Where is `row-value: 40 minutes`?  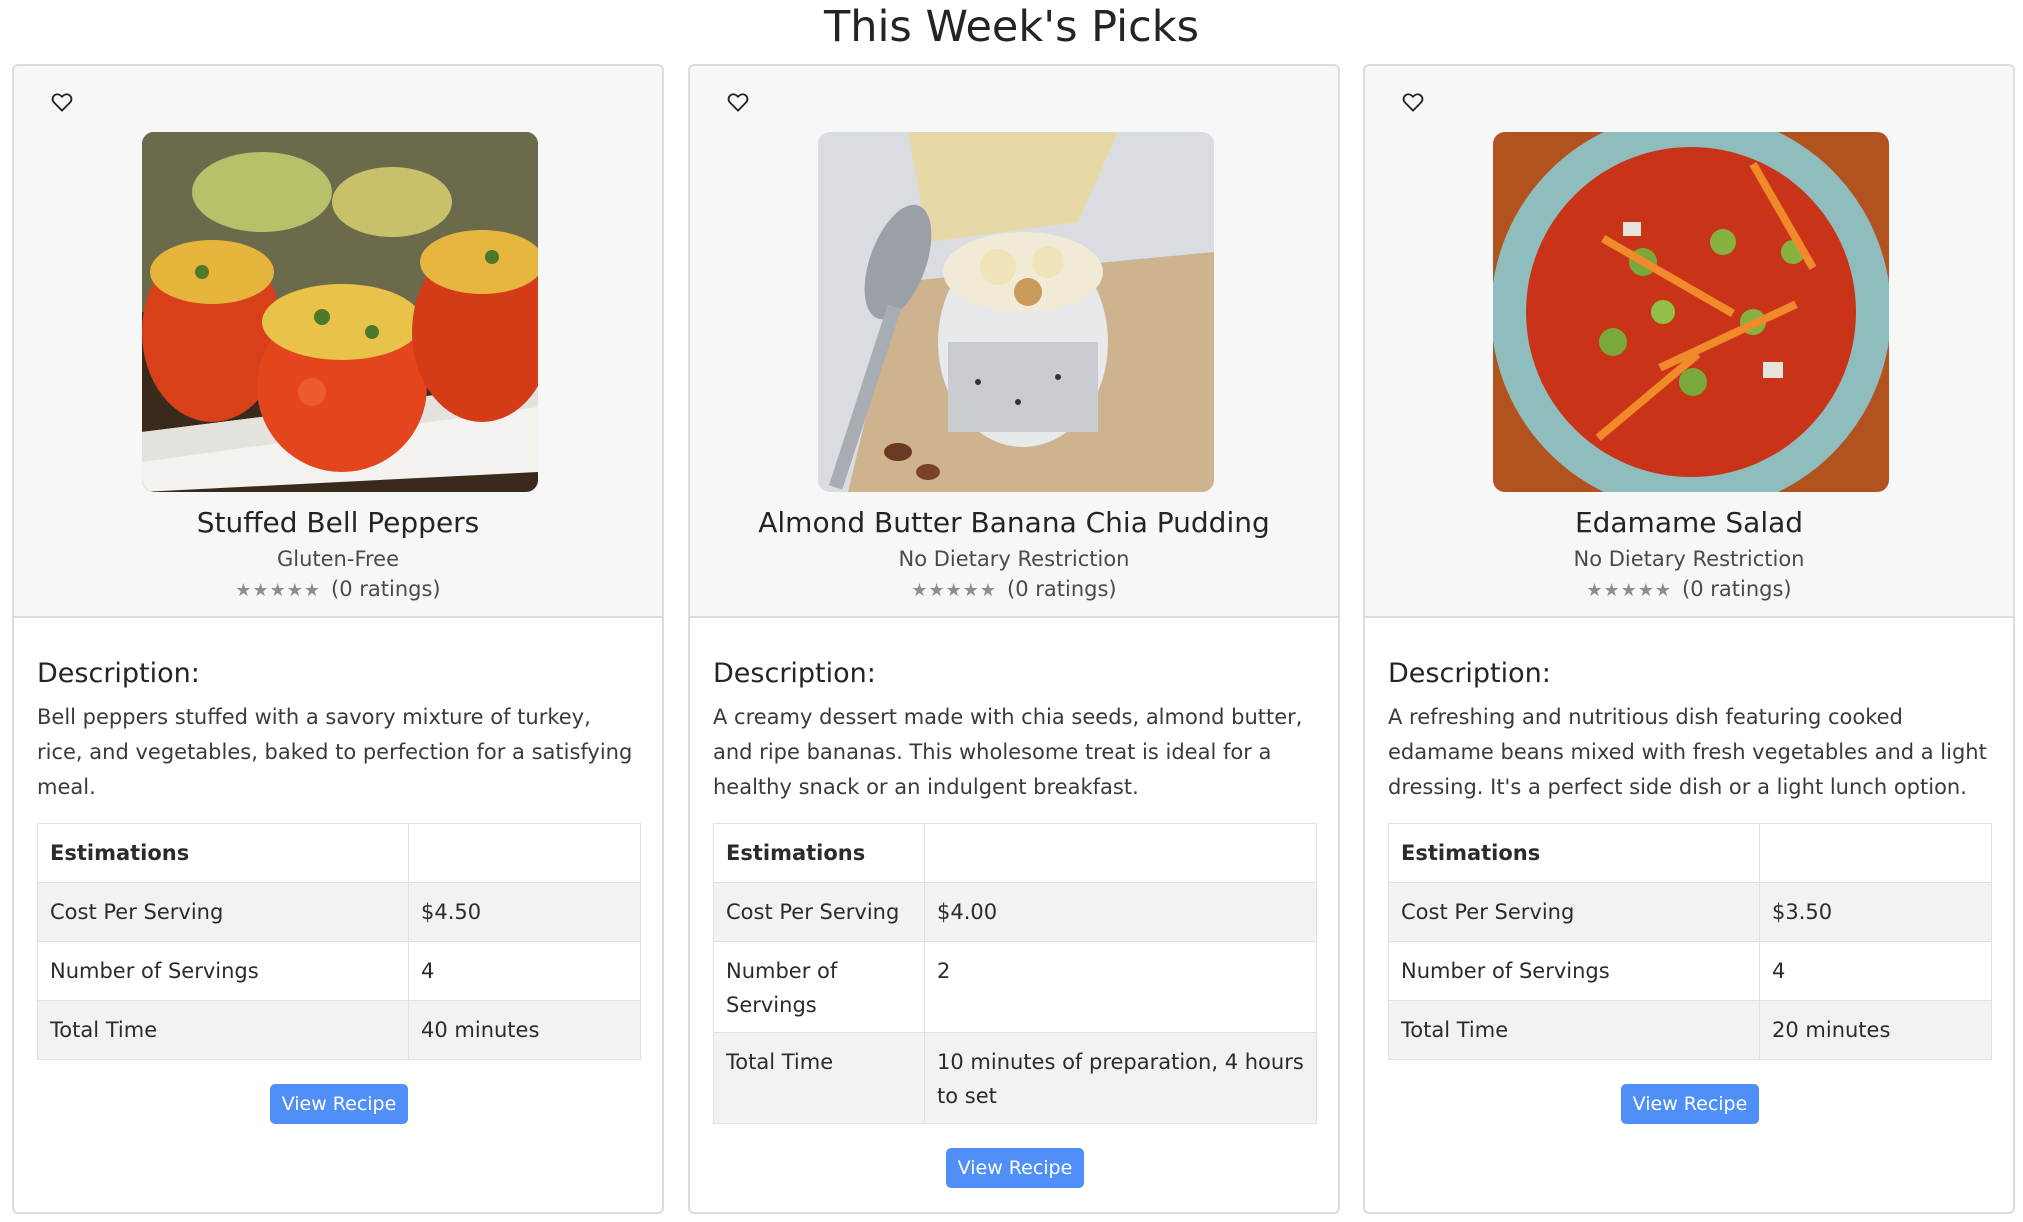 row-value: 40 minutes is located at coordinates (524, 1030).